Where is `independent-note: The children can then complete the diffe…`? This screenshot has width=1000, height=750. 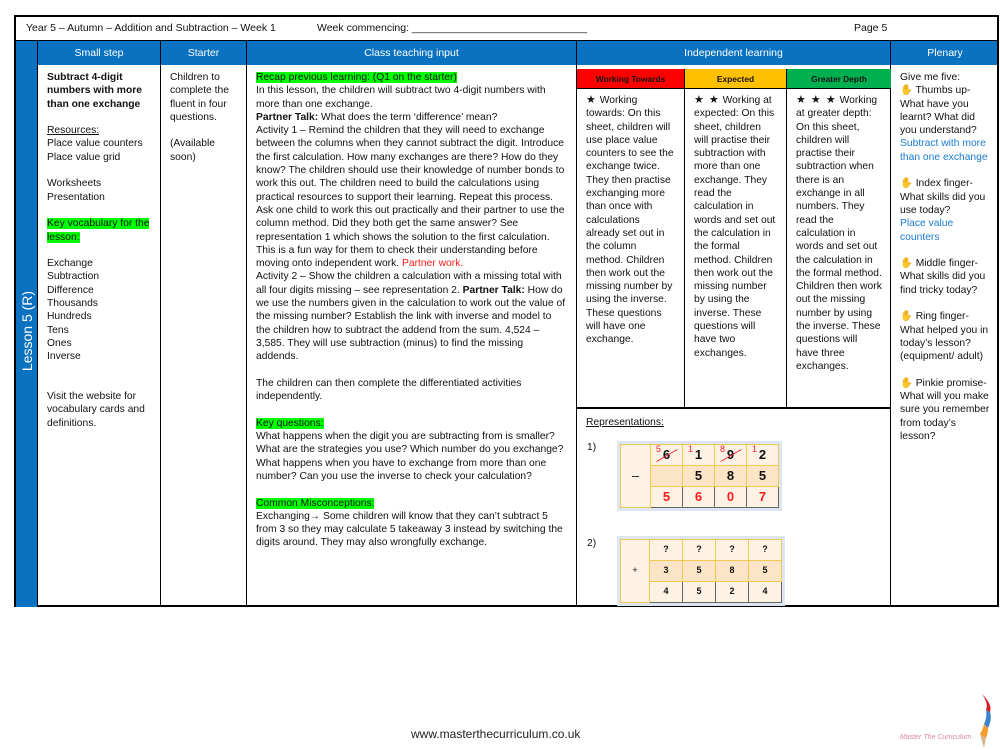
independent-note: The children can then complete the diffe… is located at coordinates (389, 390).